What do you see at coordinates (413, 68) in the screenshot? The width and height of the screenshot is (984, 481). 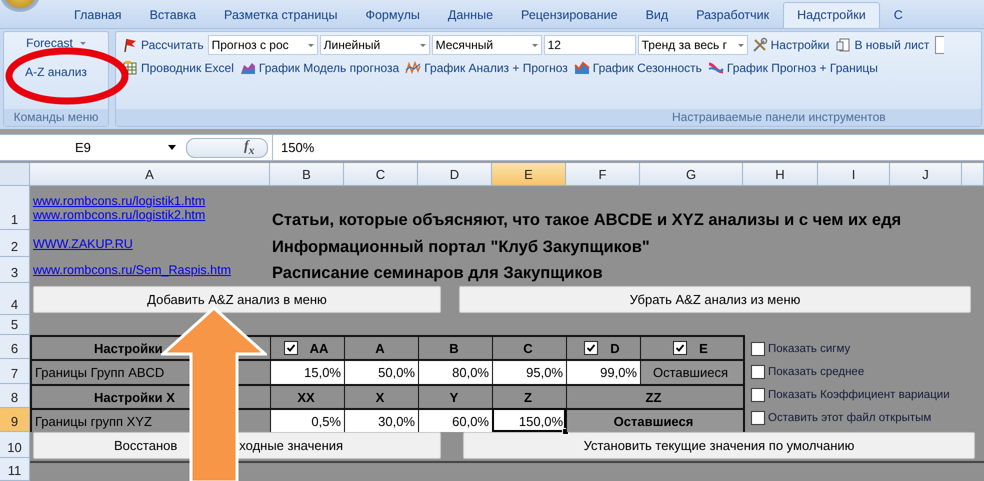 I see `line-chart-icon` at bounding box center [413, 68].